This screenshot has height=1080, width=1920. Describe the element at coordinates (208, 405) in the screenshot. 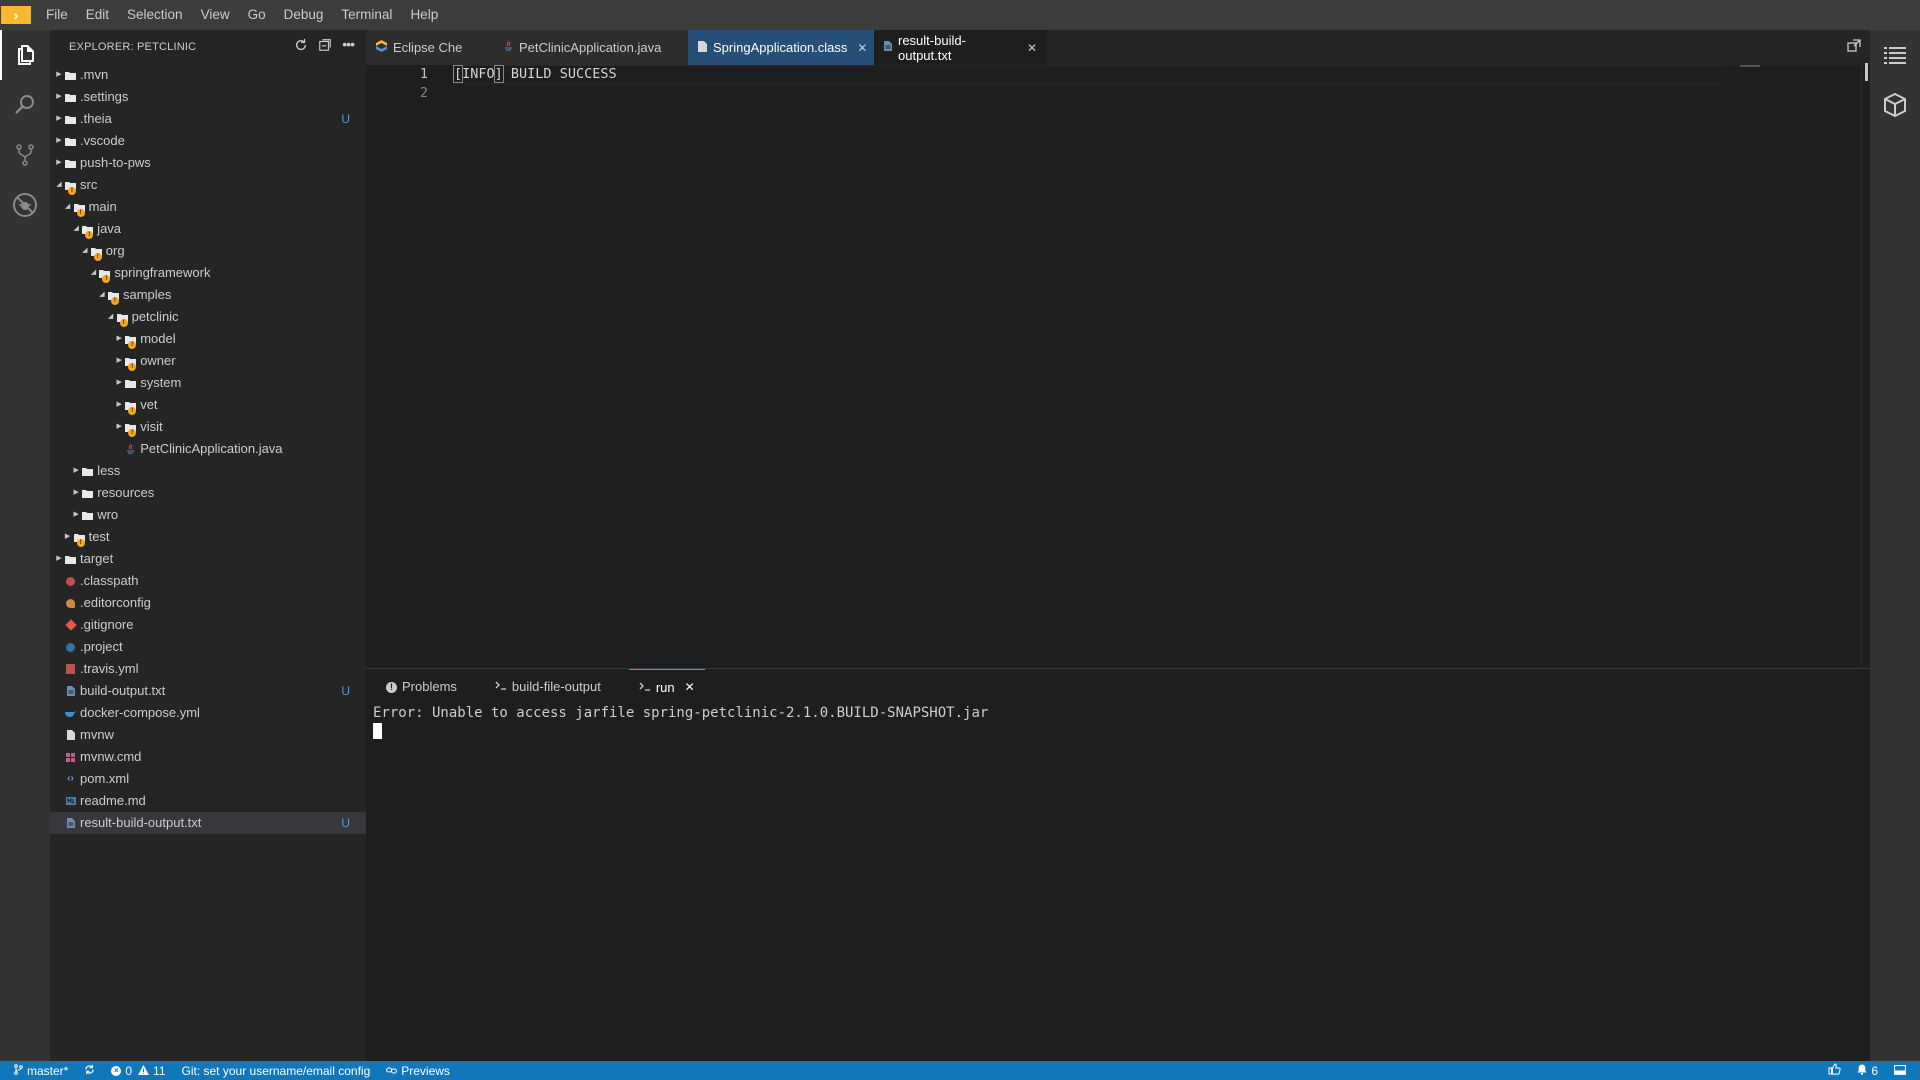

I see `tree-folder-vet: ▶! vet` at that location.